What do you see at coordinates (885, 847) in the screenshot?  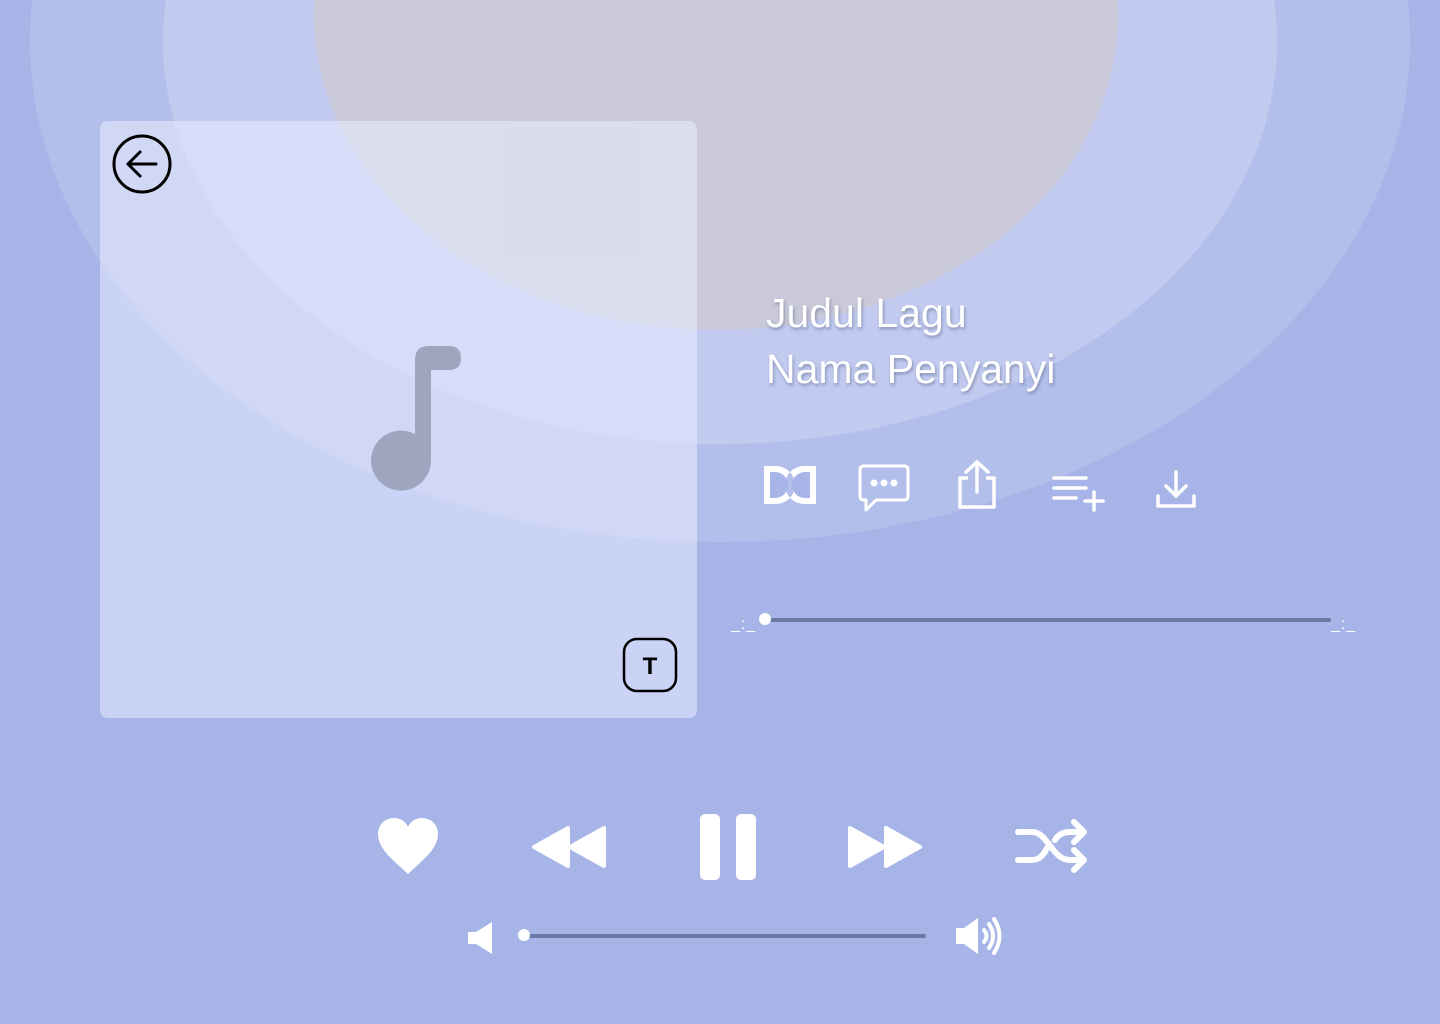 I see `next-icon` at bounding box center [885, 847].